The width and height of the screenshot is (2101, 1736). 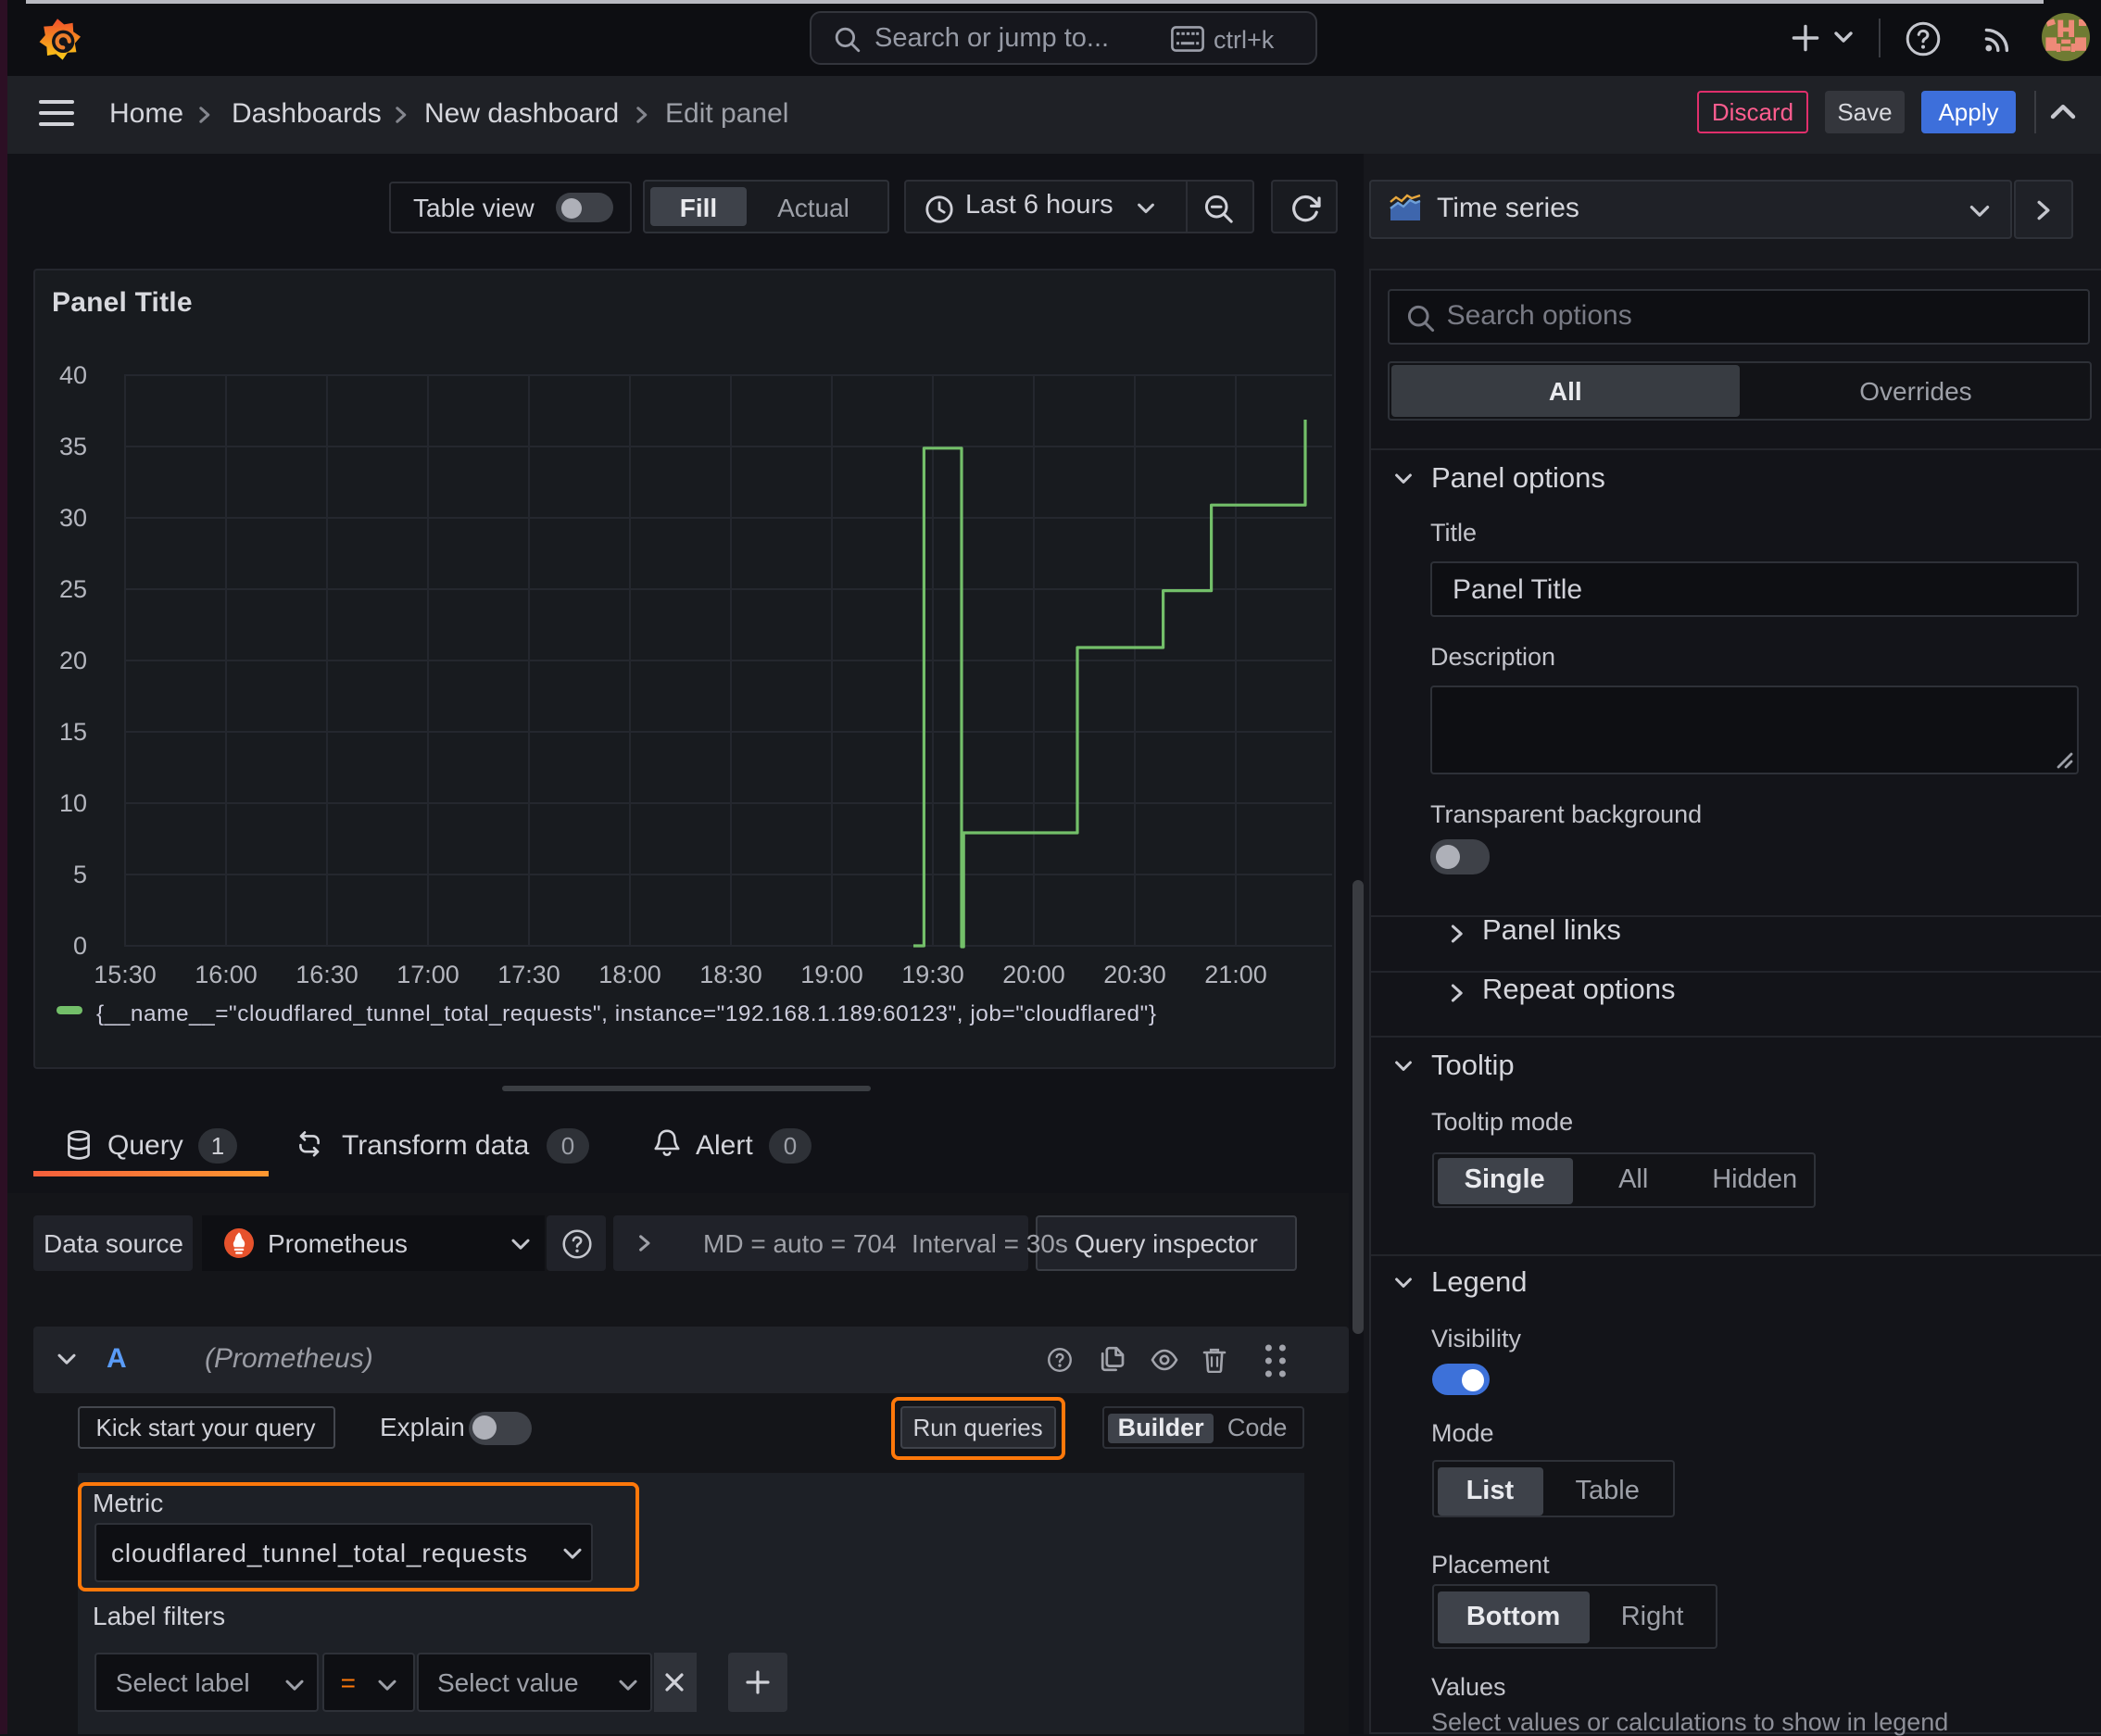 What do you see at coordinates (72, 588) in the screenshot?
I see `svg-text: 25` at bounding box center [72, 588].